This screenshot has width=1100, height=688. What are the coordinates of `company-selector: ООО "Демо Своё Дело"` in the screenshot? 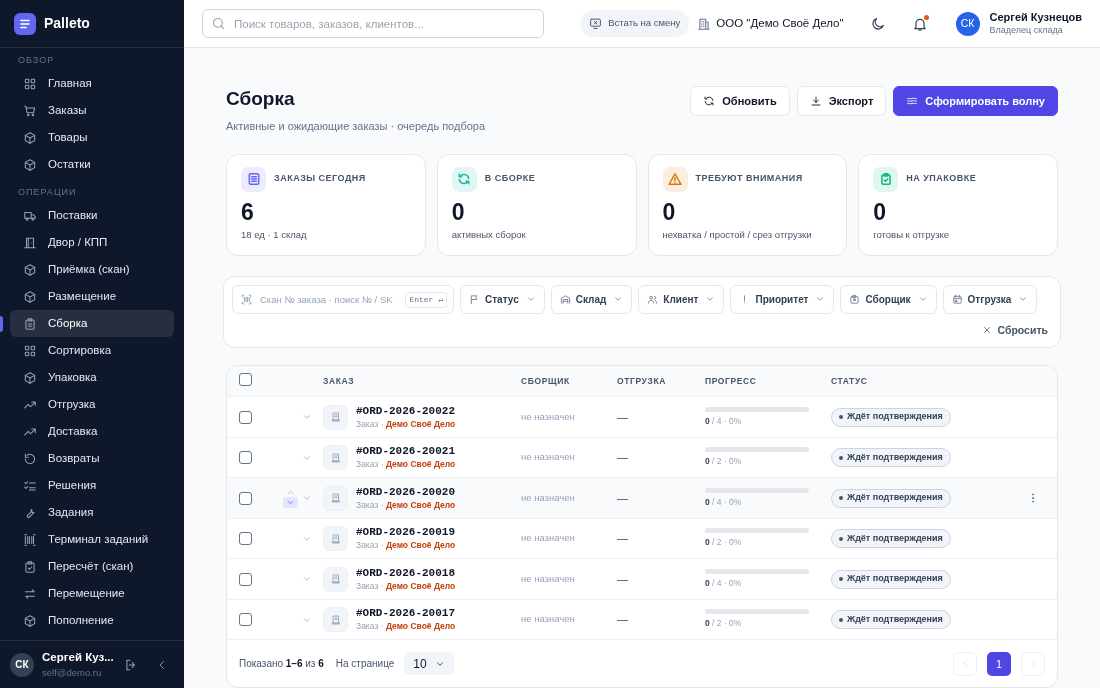 It's located at (770, 23).